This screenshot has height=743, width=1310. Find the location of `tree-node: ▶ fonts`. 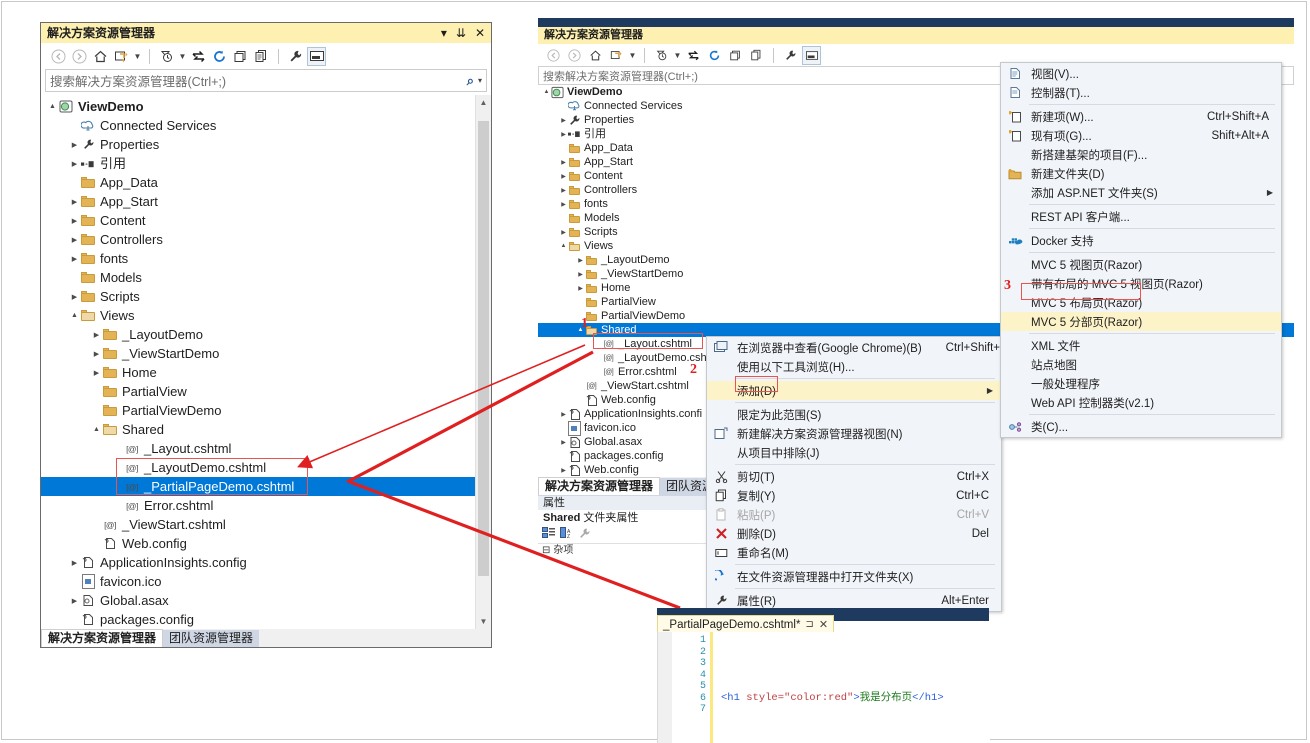

tree-node: ▶ fonts is located at coordinates (266, 258).